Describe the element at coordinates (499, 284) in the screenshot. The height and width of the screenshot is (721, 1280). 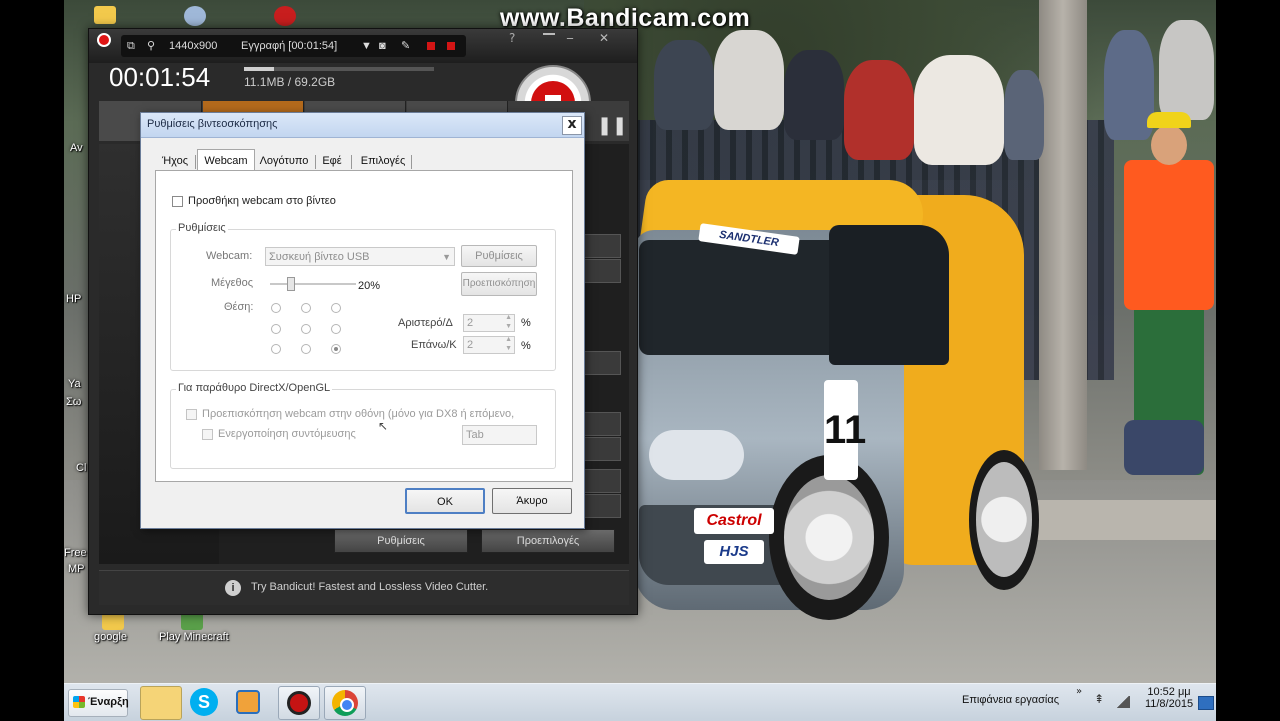
I see `preview-button: Προεπισκόπηση` at that location.